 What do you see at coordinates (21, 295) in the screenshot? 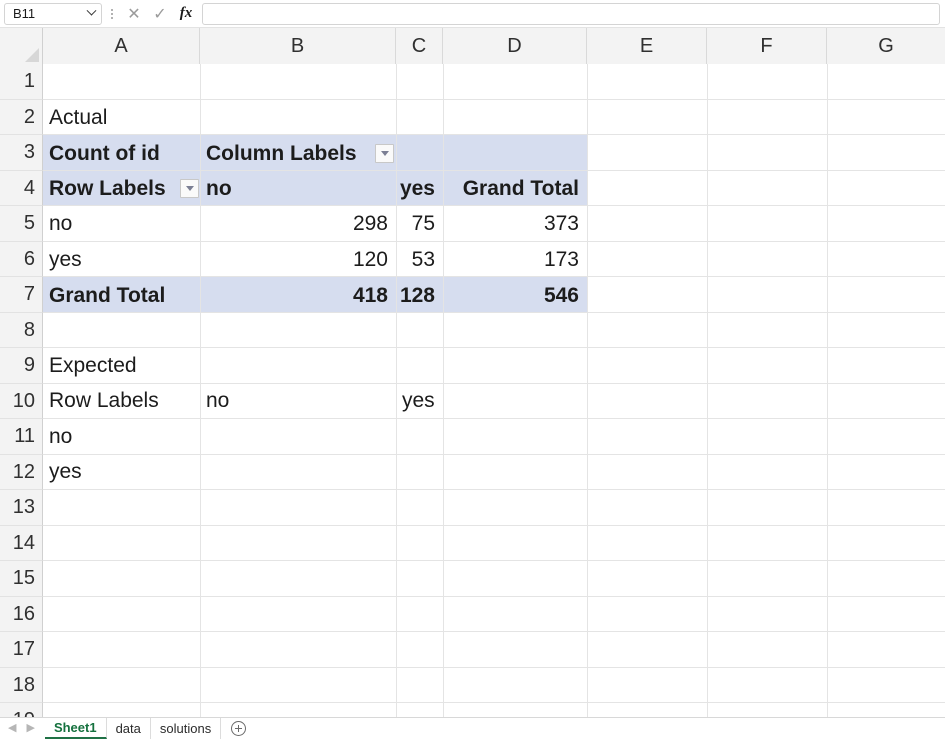
I see `row-header-7: 7` at bounding box center [21, 295].